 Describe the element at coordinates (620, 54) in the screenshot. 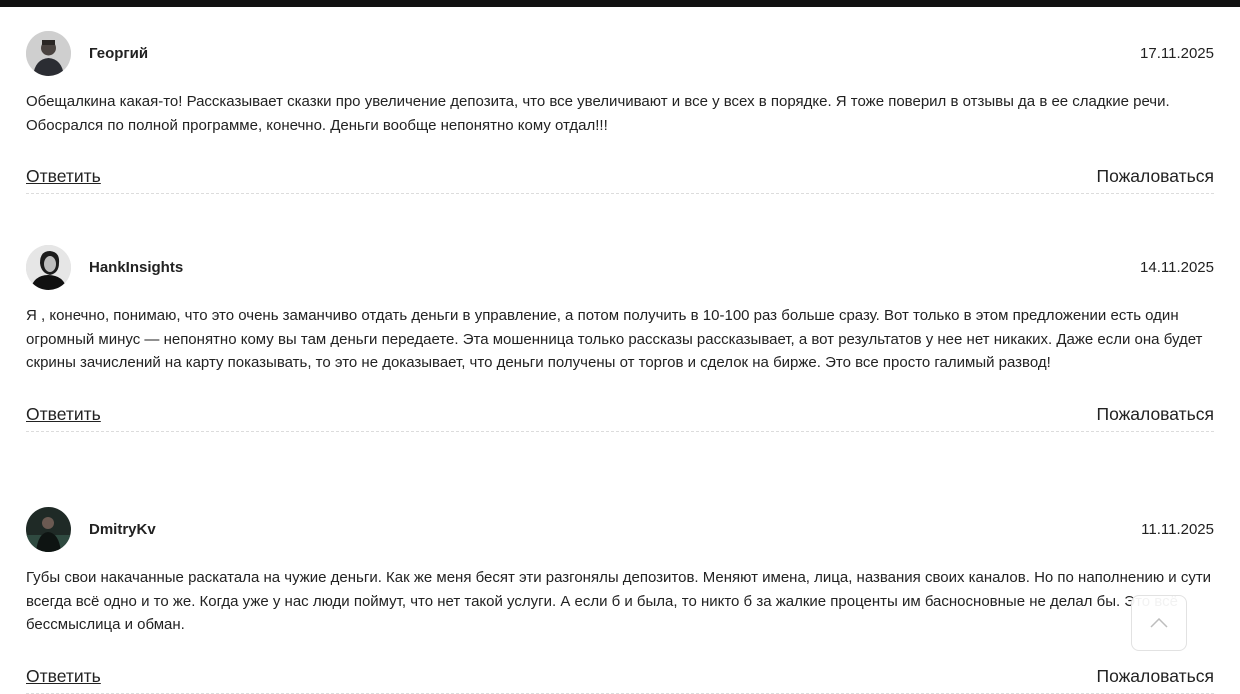

I see `comment-header: Георгий 17.11.2025` at that location.